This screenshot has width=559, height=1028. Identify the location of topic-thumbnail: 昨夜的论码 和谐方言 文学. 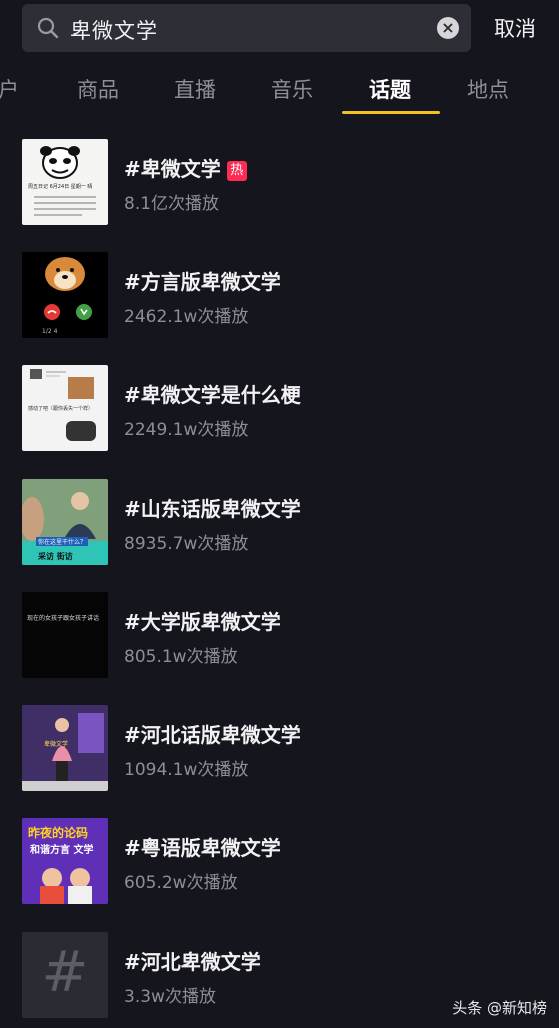
(65, 861).